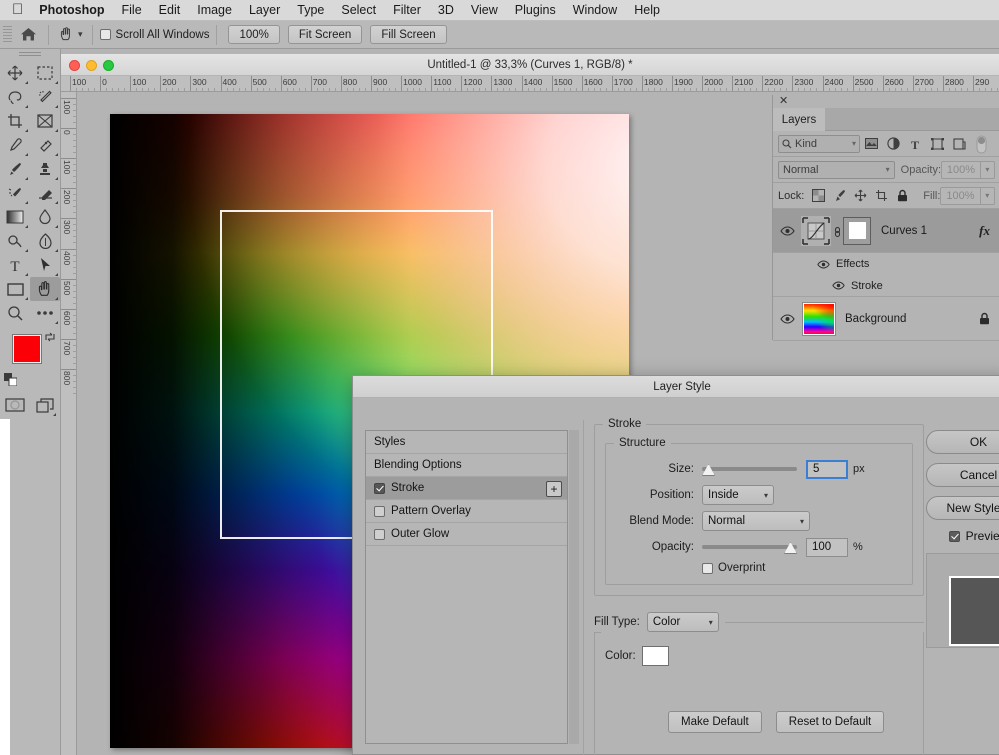  What do you see at coordinates (954, 536) in the screenshot?
I see `preview-checkbox` at bounding box center [954, 536].